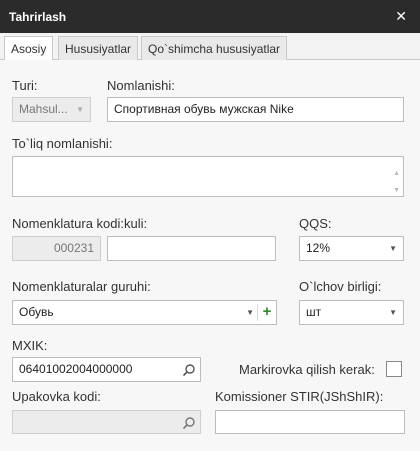  I want to click on window-title: Tahrirlash, so click(38, 17).